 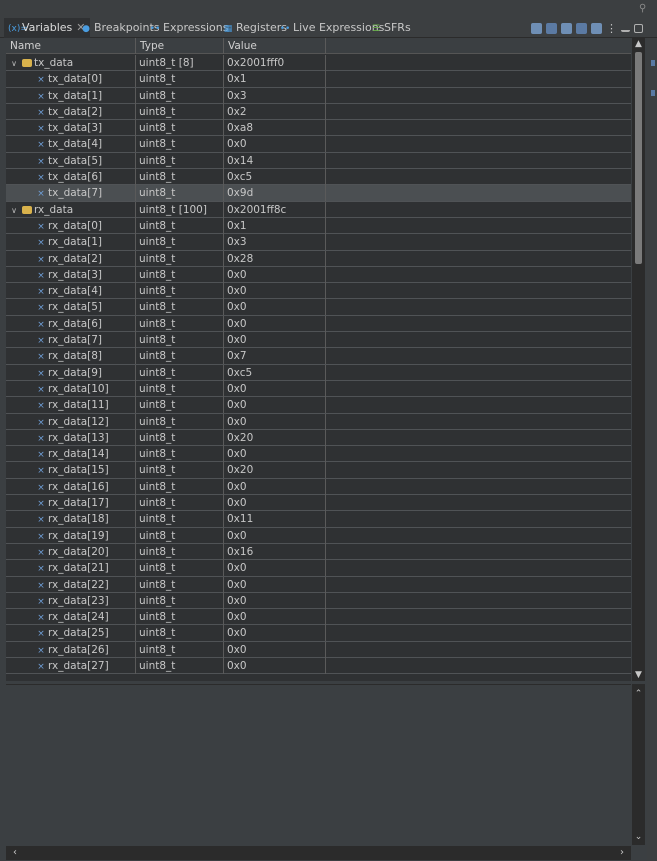 I want to click on tab-variables: (x)=Variables ✕, so click(x=47, y=28).